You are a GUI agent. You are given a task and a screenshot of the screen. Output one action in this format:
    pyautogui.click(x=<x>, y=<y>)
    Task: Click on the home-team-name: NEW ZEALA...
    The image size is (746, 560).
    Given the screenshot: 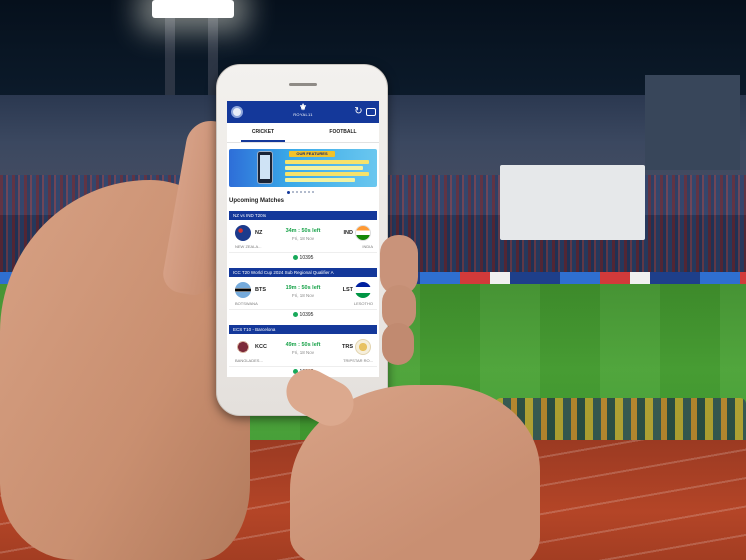 What is the action you would take?
    pyautogui.click(x=248, y=246)
    